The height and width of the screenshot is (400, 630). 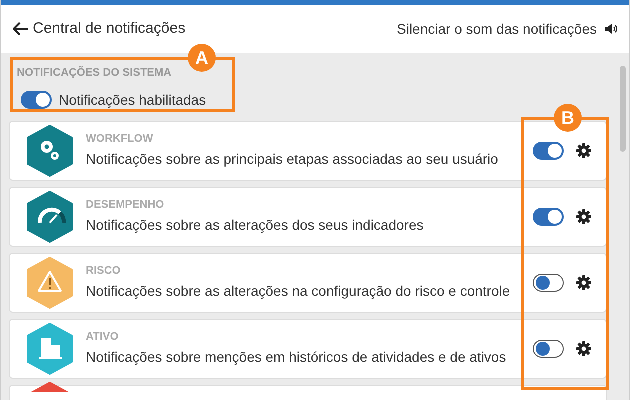 I want to click on category-label: RISCO, so click(x=104, y=271).